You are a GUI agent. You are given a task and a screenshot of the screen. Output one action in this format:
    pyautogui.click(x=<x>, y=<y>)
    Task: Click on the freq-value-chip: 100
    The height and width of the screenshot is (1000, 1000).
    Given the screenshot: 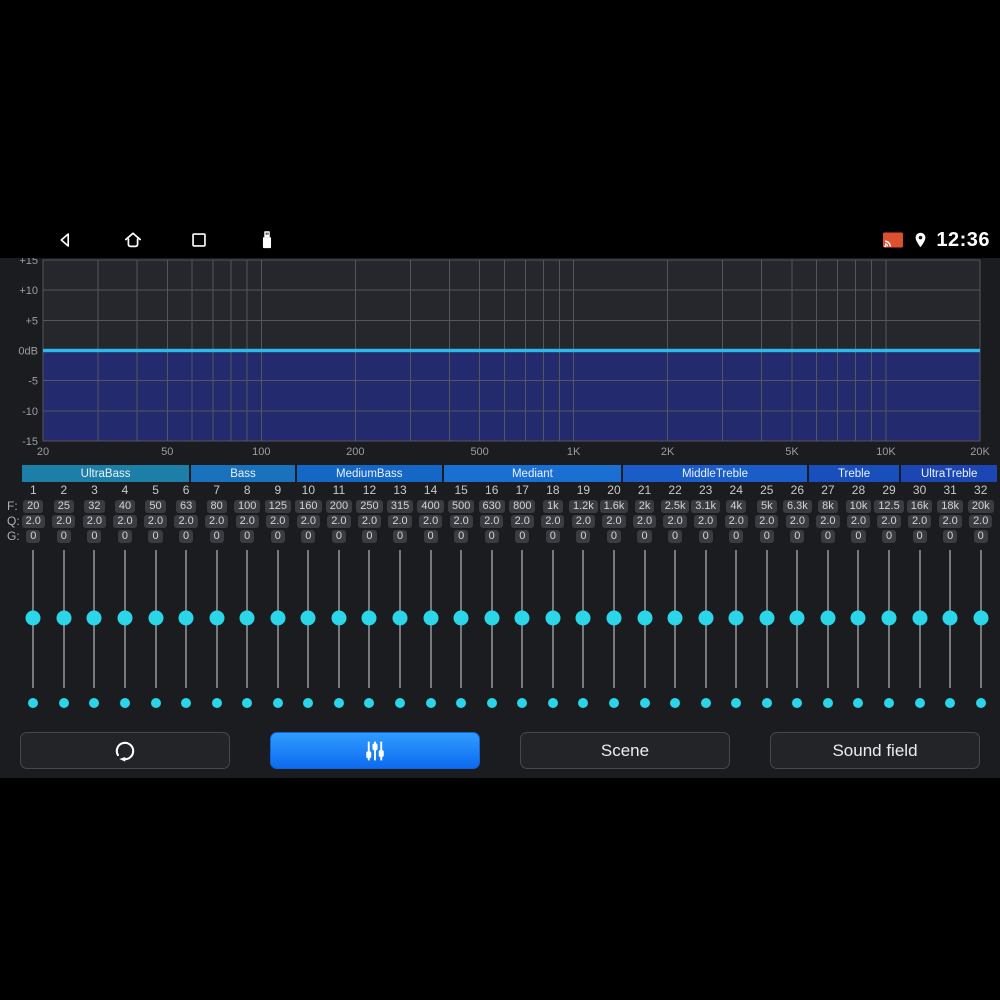 What is the action you would take?
    pyautogui.click(x=247, y=506)
    